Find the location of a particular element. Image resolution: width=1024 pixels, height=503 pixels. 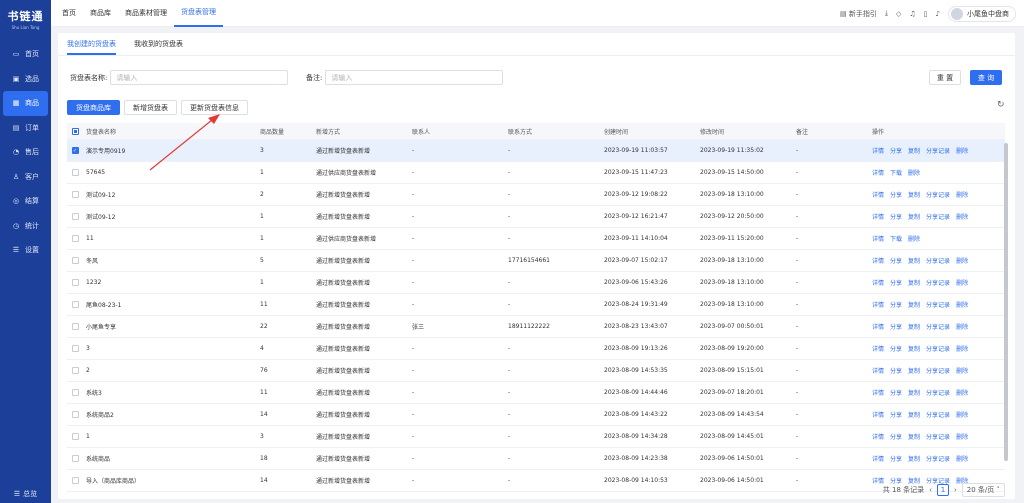

pallet-goods-library-button: 货盘商品库 is located at coordinates (93, 107).